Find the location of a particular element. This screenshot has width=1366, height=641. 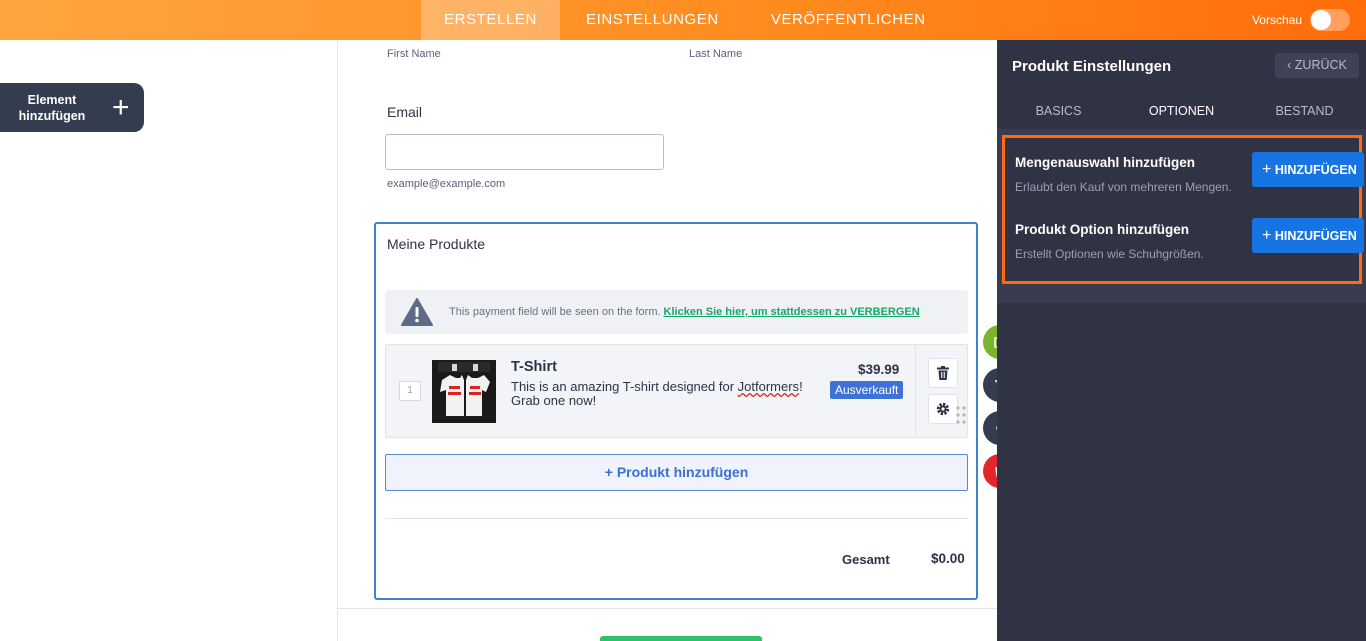

product-description-start: This is an amazing T-shirt designed for is located at coordinates (624, 386).